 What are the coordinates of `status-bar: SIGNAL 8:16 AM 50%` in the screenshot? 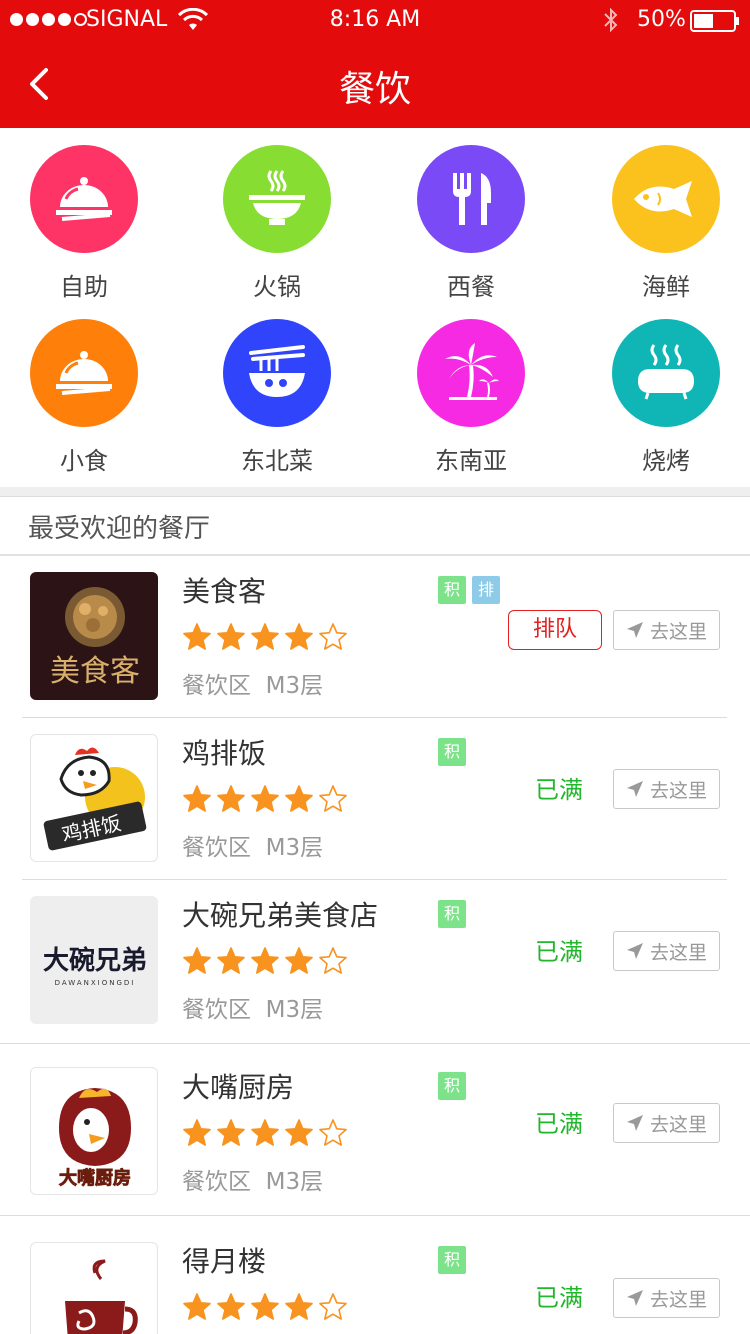 It's located at (375, 20).